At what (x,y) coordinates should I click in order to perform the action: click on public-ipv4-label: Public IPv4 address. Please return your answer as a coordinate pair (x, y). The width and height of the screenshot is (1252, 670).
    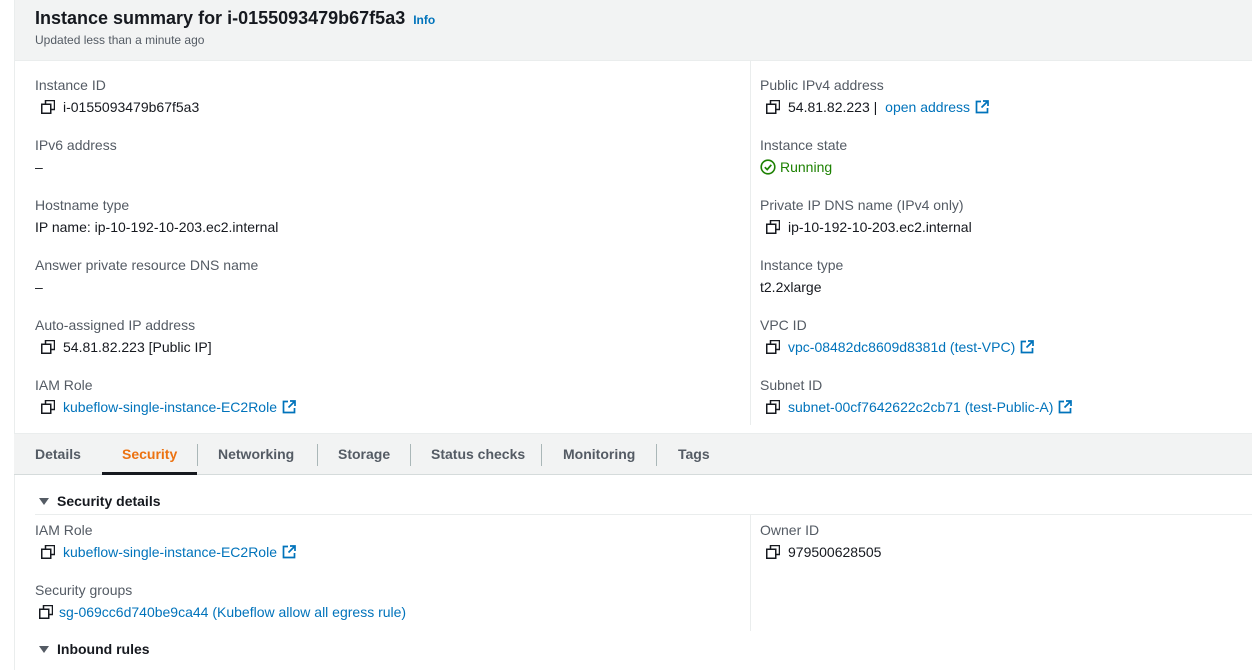
    Looking at the image, I should click on (822, 85).